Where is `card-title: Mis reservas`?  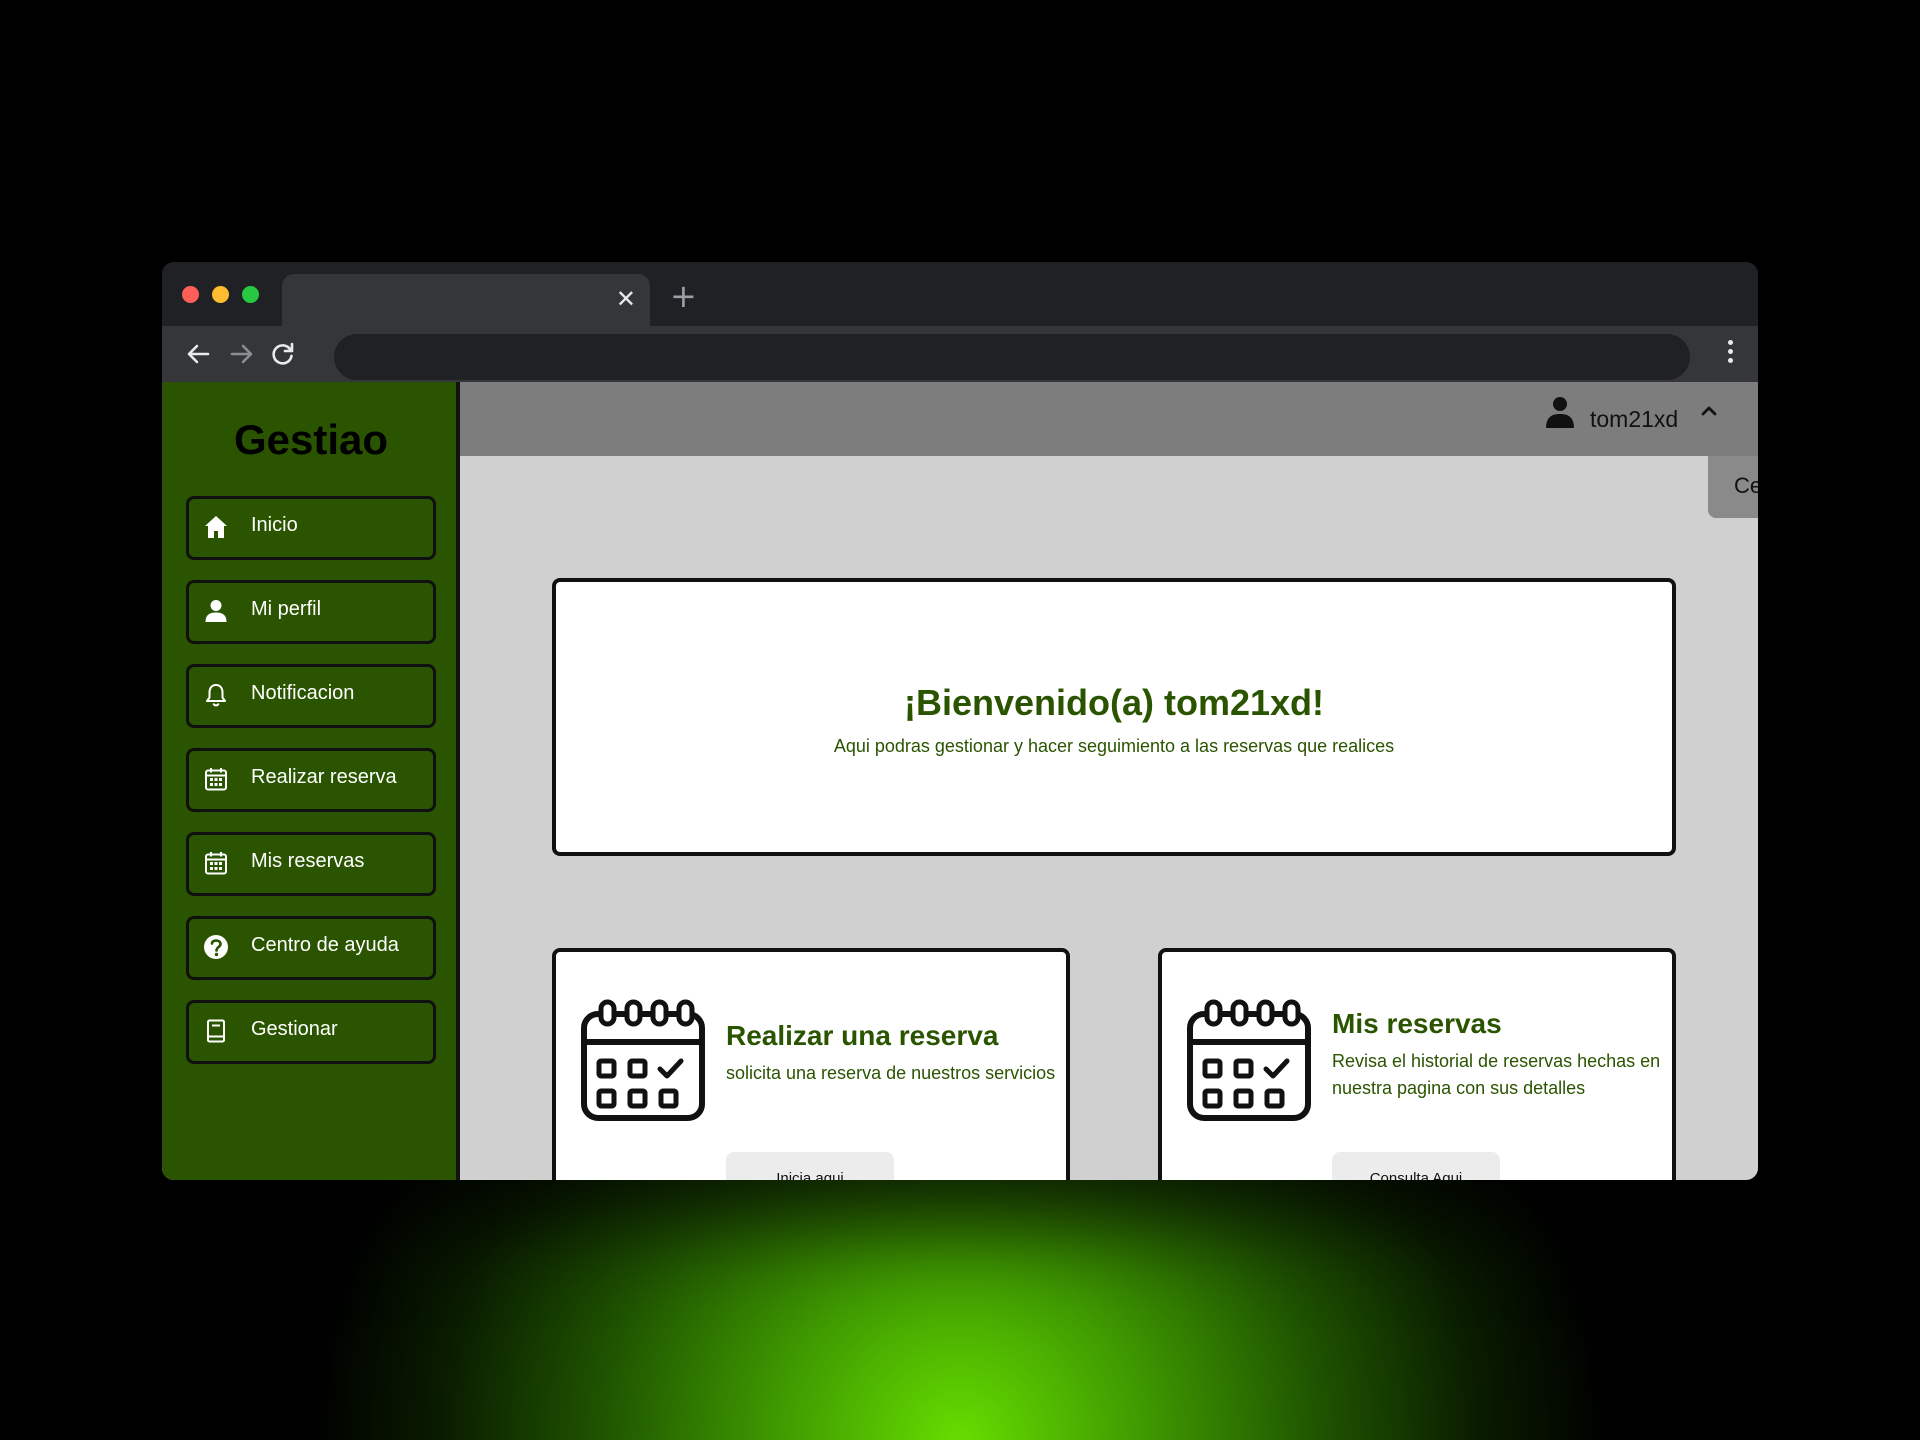
card-title: Mis reservas is located at coordinates (1417, 1023).